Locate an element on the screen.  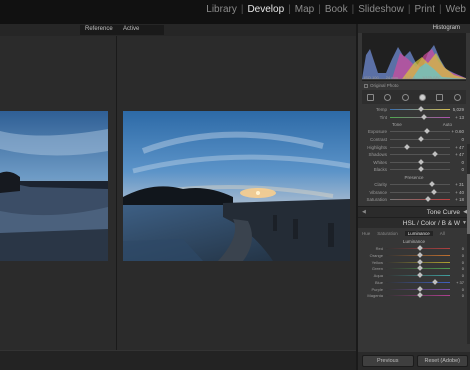
slider-row: Blacks 0 is located at coordinates (414, 170).